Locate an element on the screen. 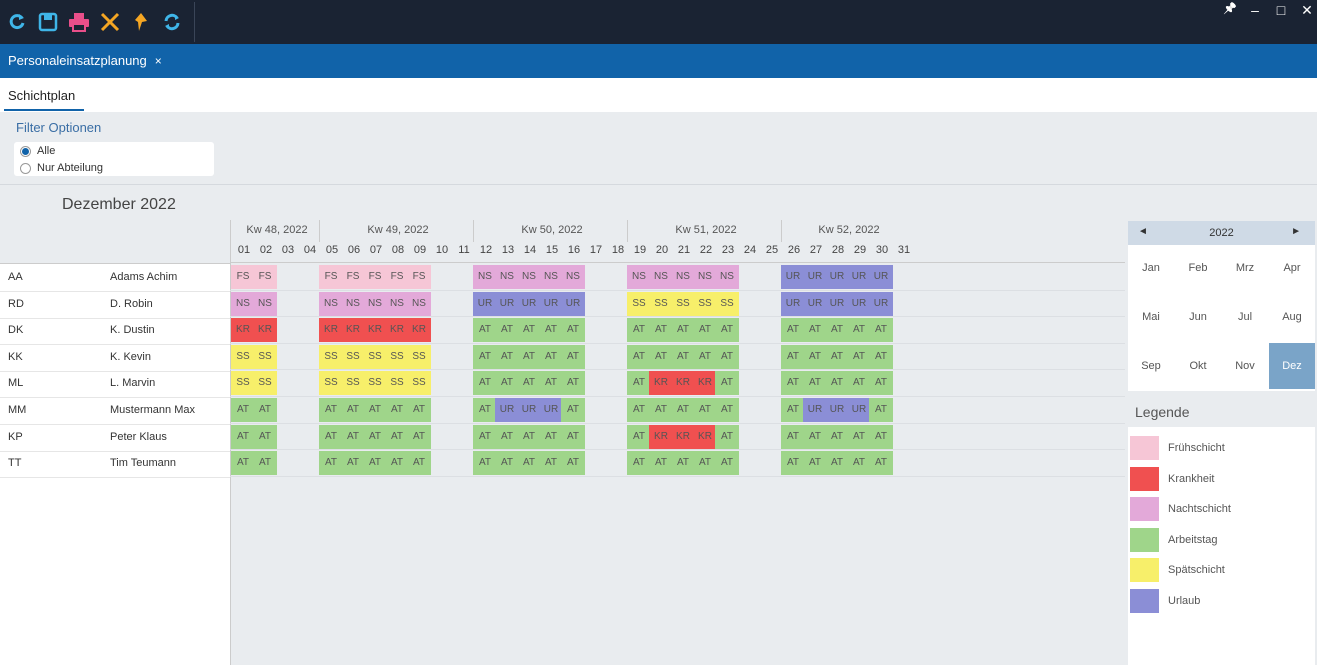  month-sep: Sep is located at coordinates (1151, 366).